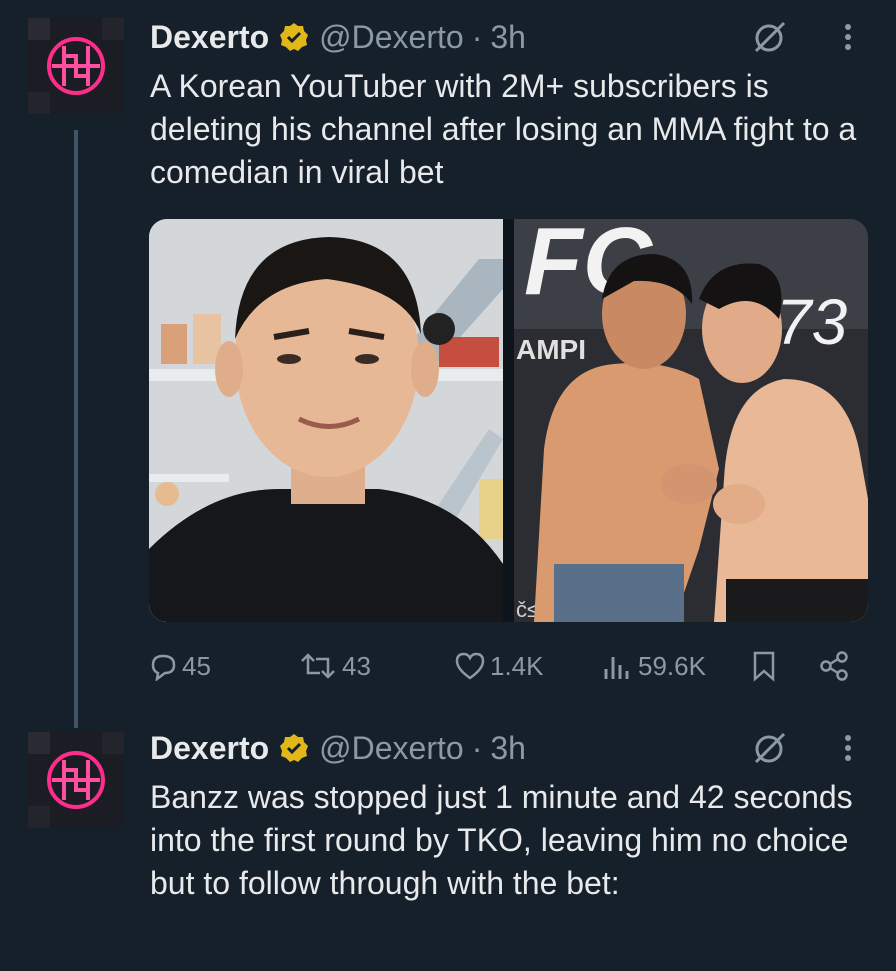 This screenshot has width=896, height=971. I want to click on view-count: 59.6K, so click(672, 665).